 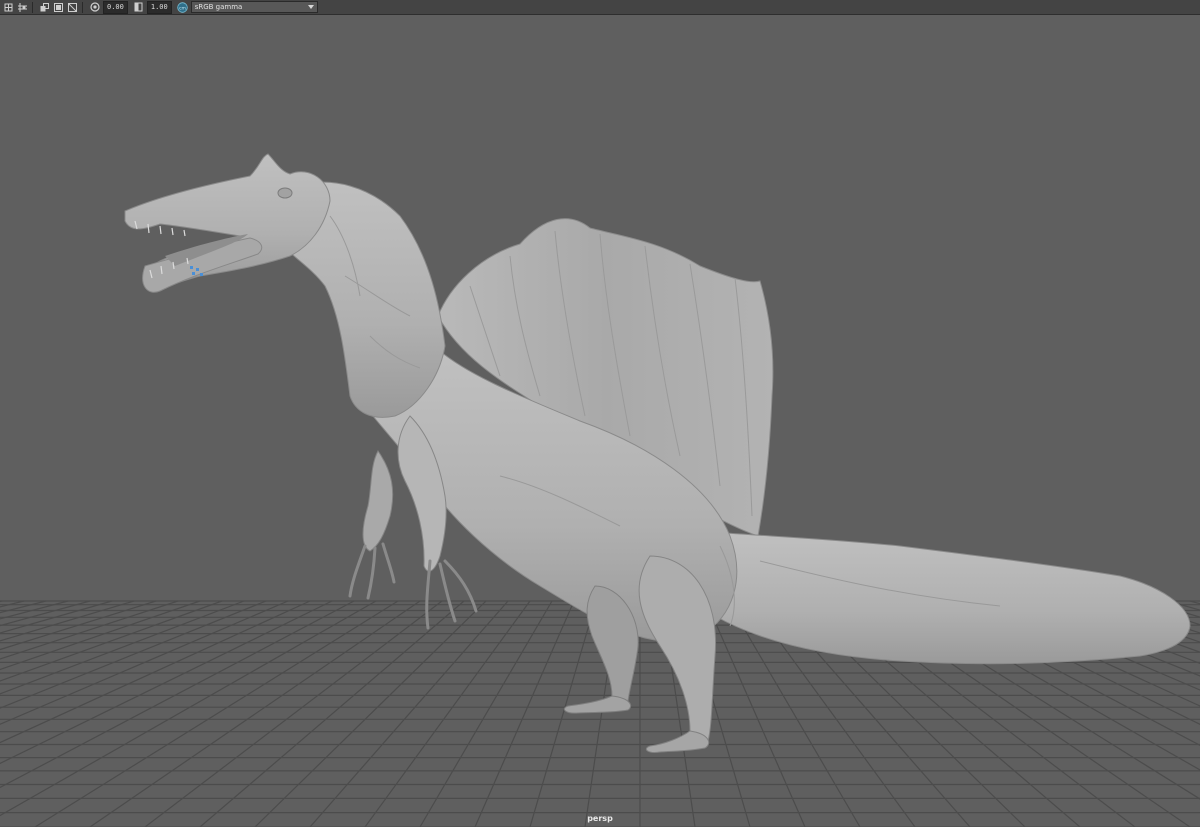 What do you see at coordinates (58, 7) in the screenshot?
I see `gate-mask-icon` at bounding box center [58, 7].